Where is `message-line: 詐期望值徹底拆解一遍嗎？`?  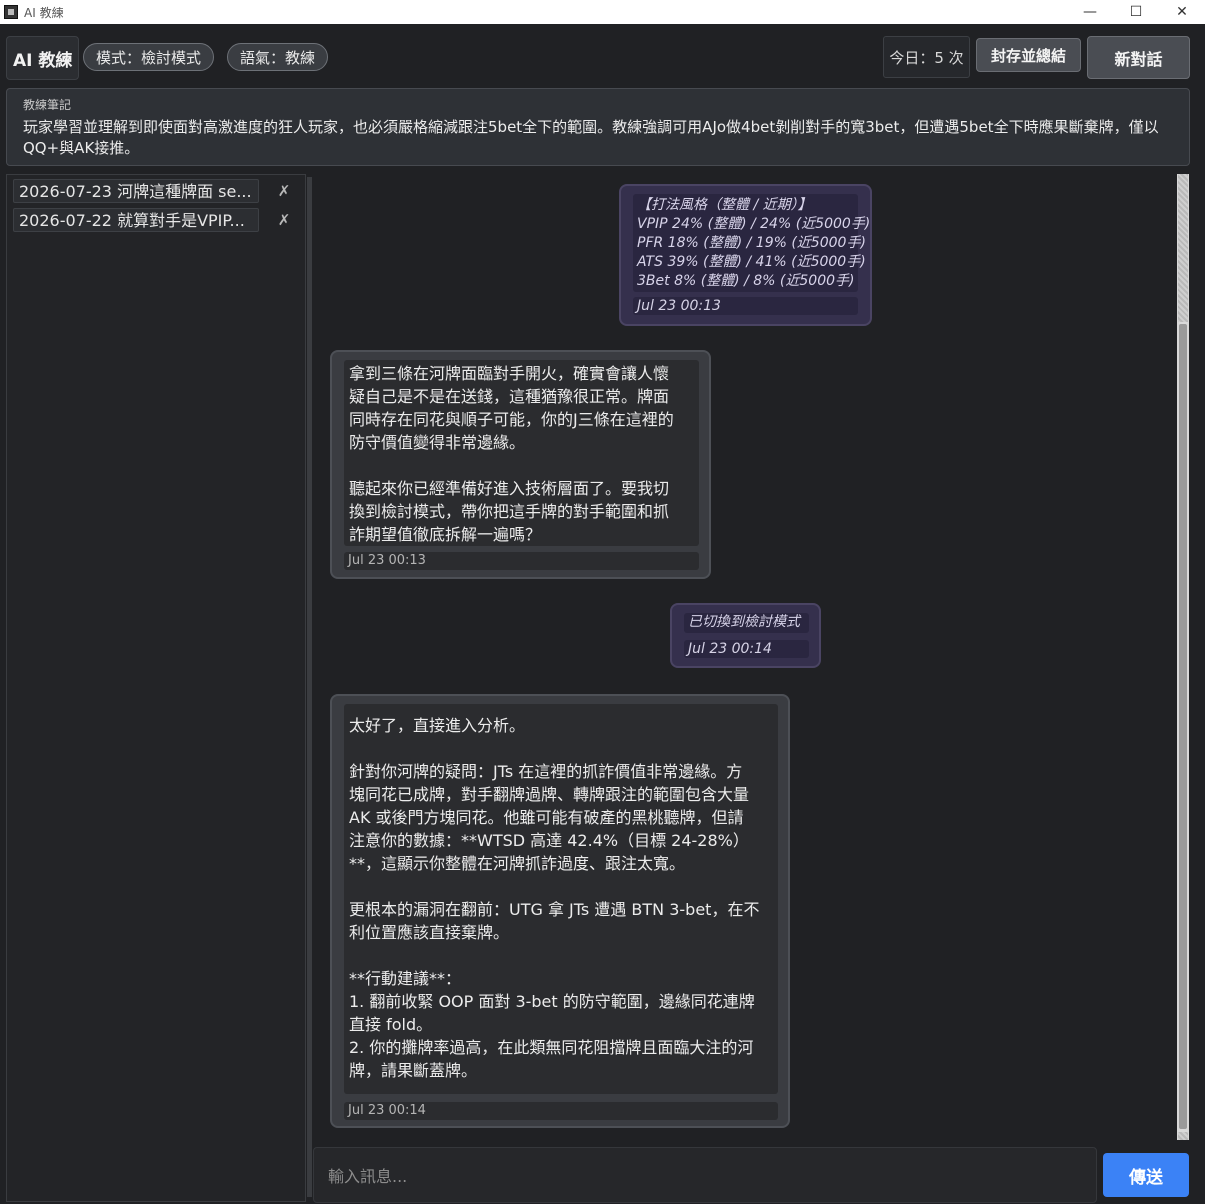 message-line: 詐期望值徹底拆解一遍嗎？ is located at coordinates (445, 534).